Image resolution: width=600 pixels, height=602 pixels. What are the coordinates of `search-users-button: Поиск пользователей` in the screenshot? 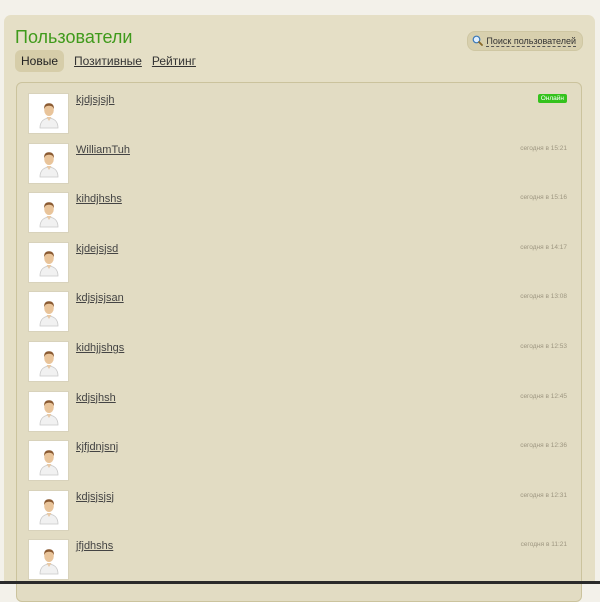 It's located at (525, 41).